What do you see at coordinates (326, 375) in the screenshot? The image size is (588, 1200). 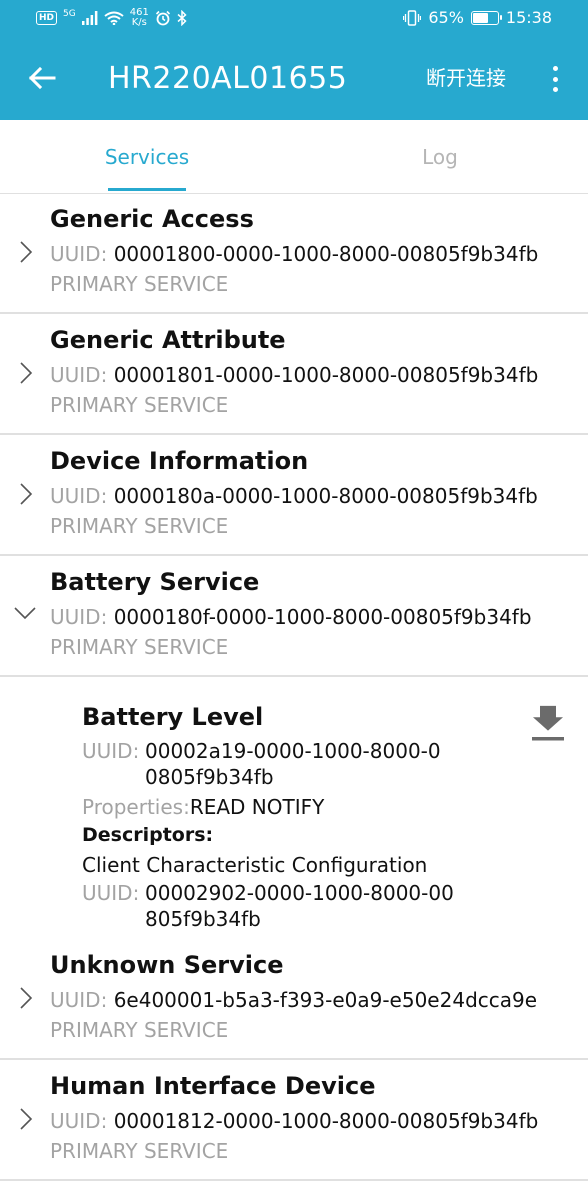 I see `uuid-value: 00001801-0000-1000-8000-00805f9b34fb` at bounding box center [326, 375].